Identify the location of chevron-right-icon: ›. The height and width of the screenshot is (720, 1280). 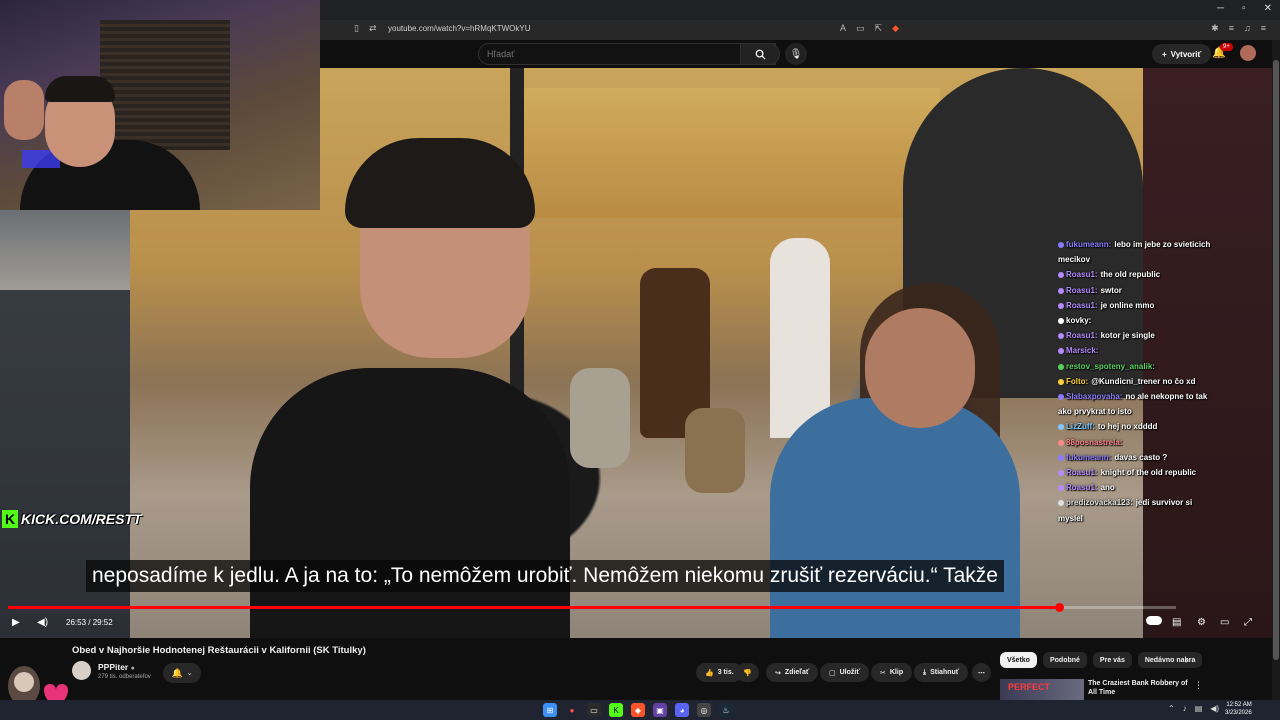
(1186, 660).